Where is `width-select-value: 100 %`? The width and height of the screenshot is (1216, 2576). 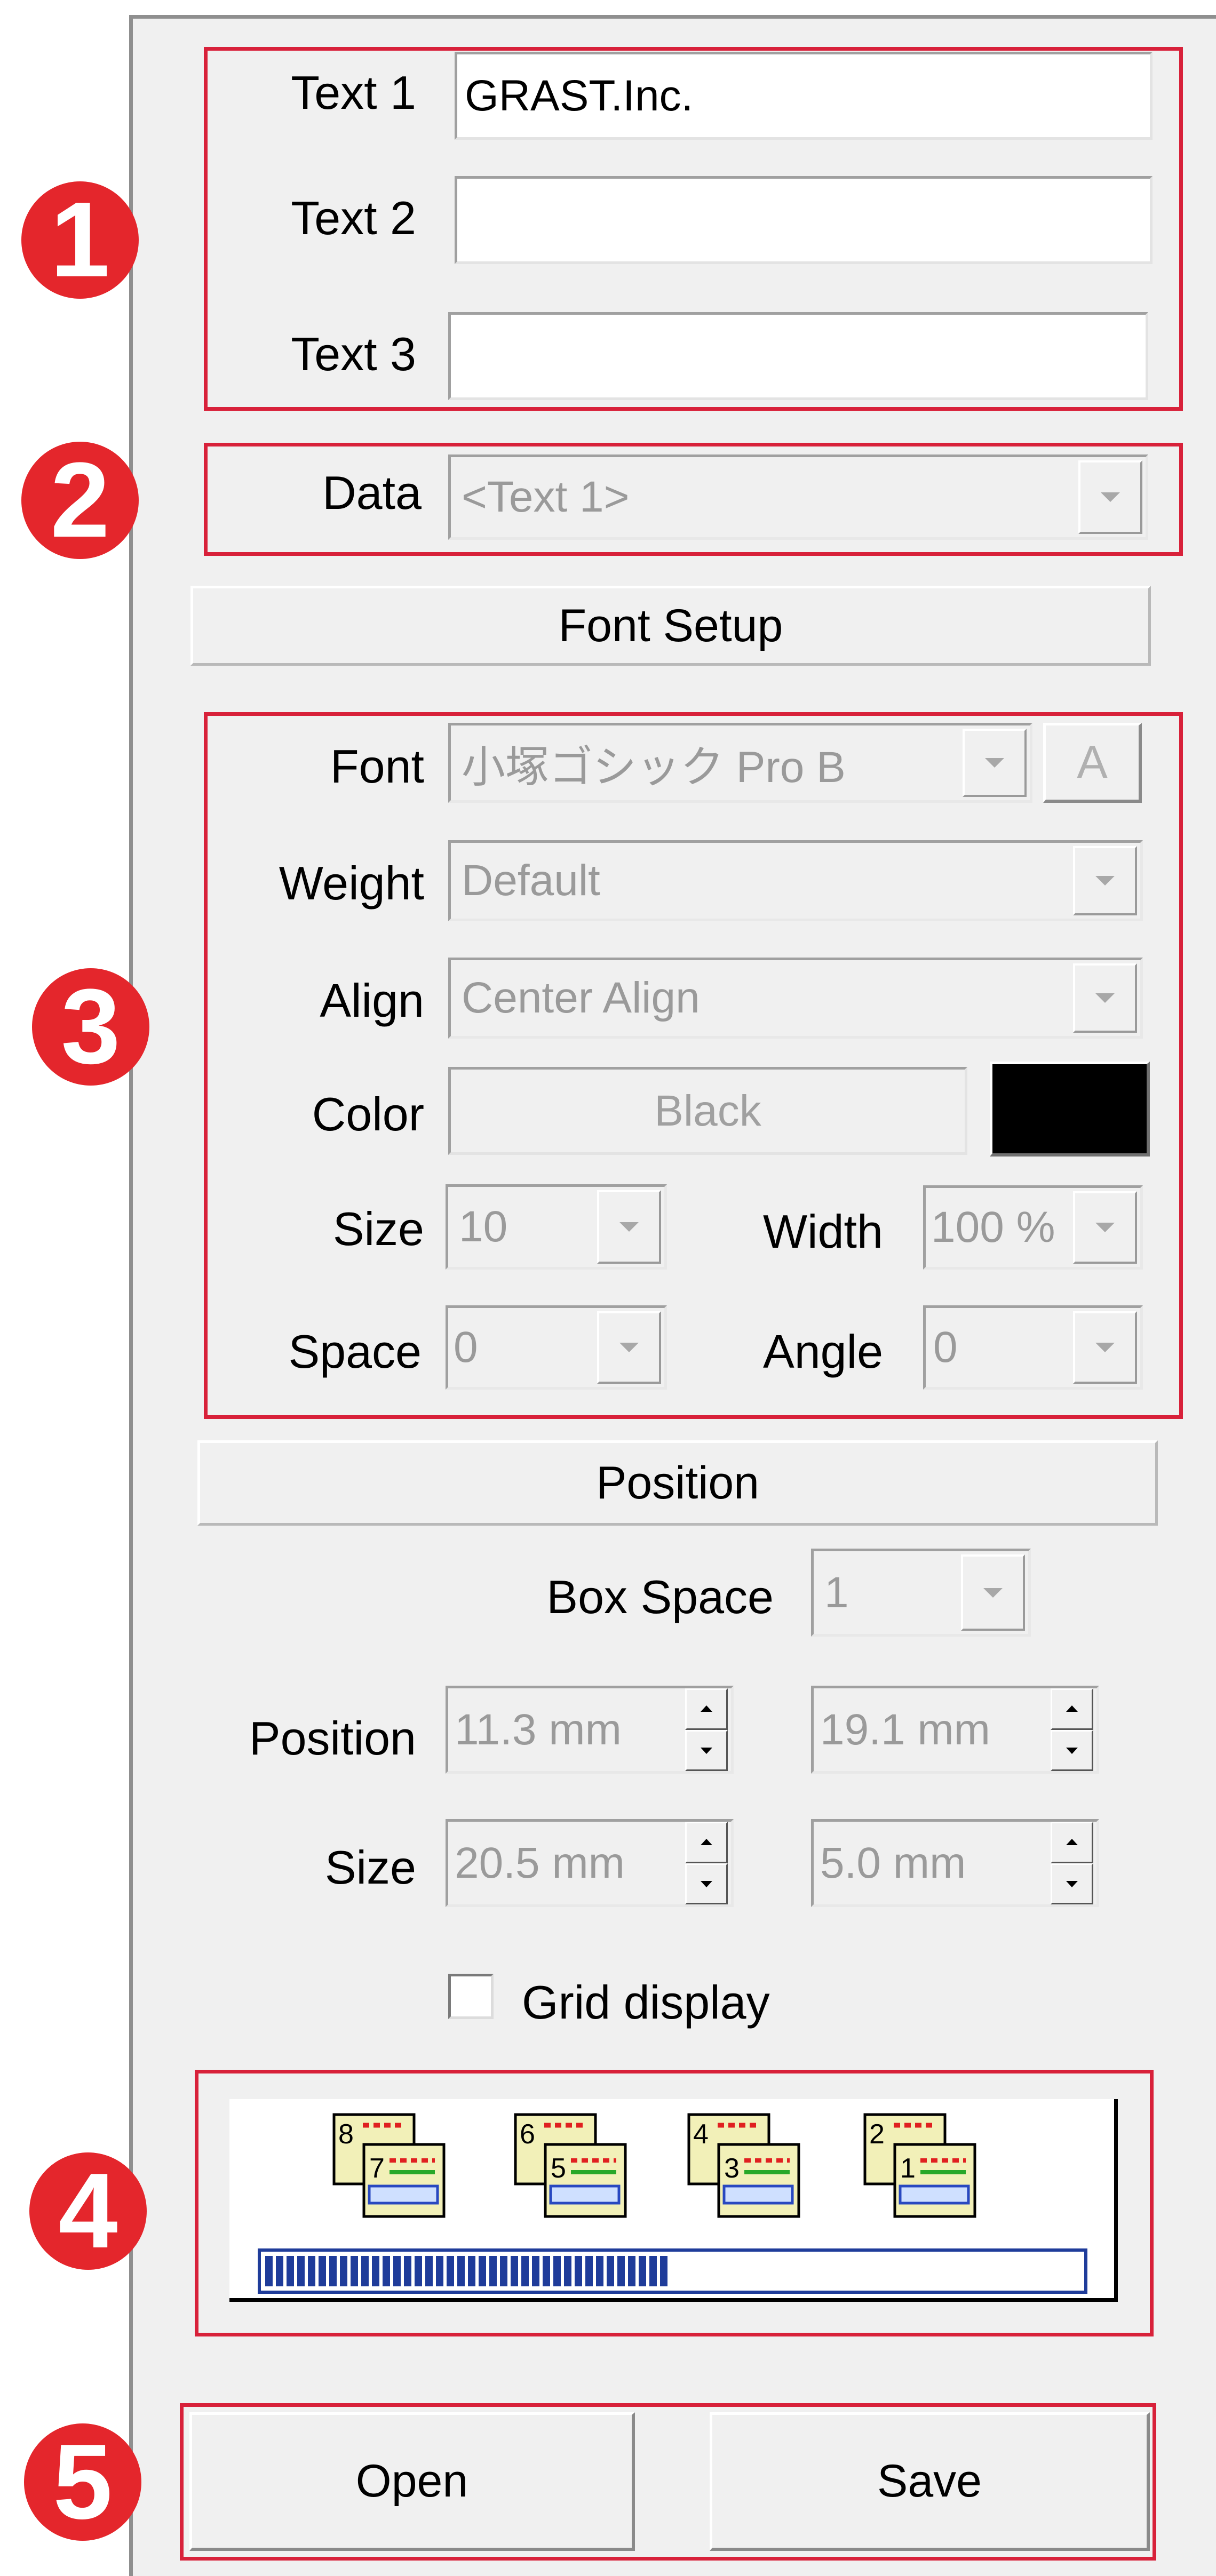 width-select-value: 100 % is located at coordinates (993, 1227).